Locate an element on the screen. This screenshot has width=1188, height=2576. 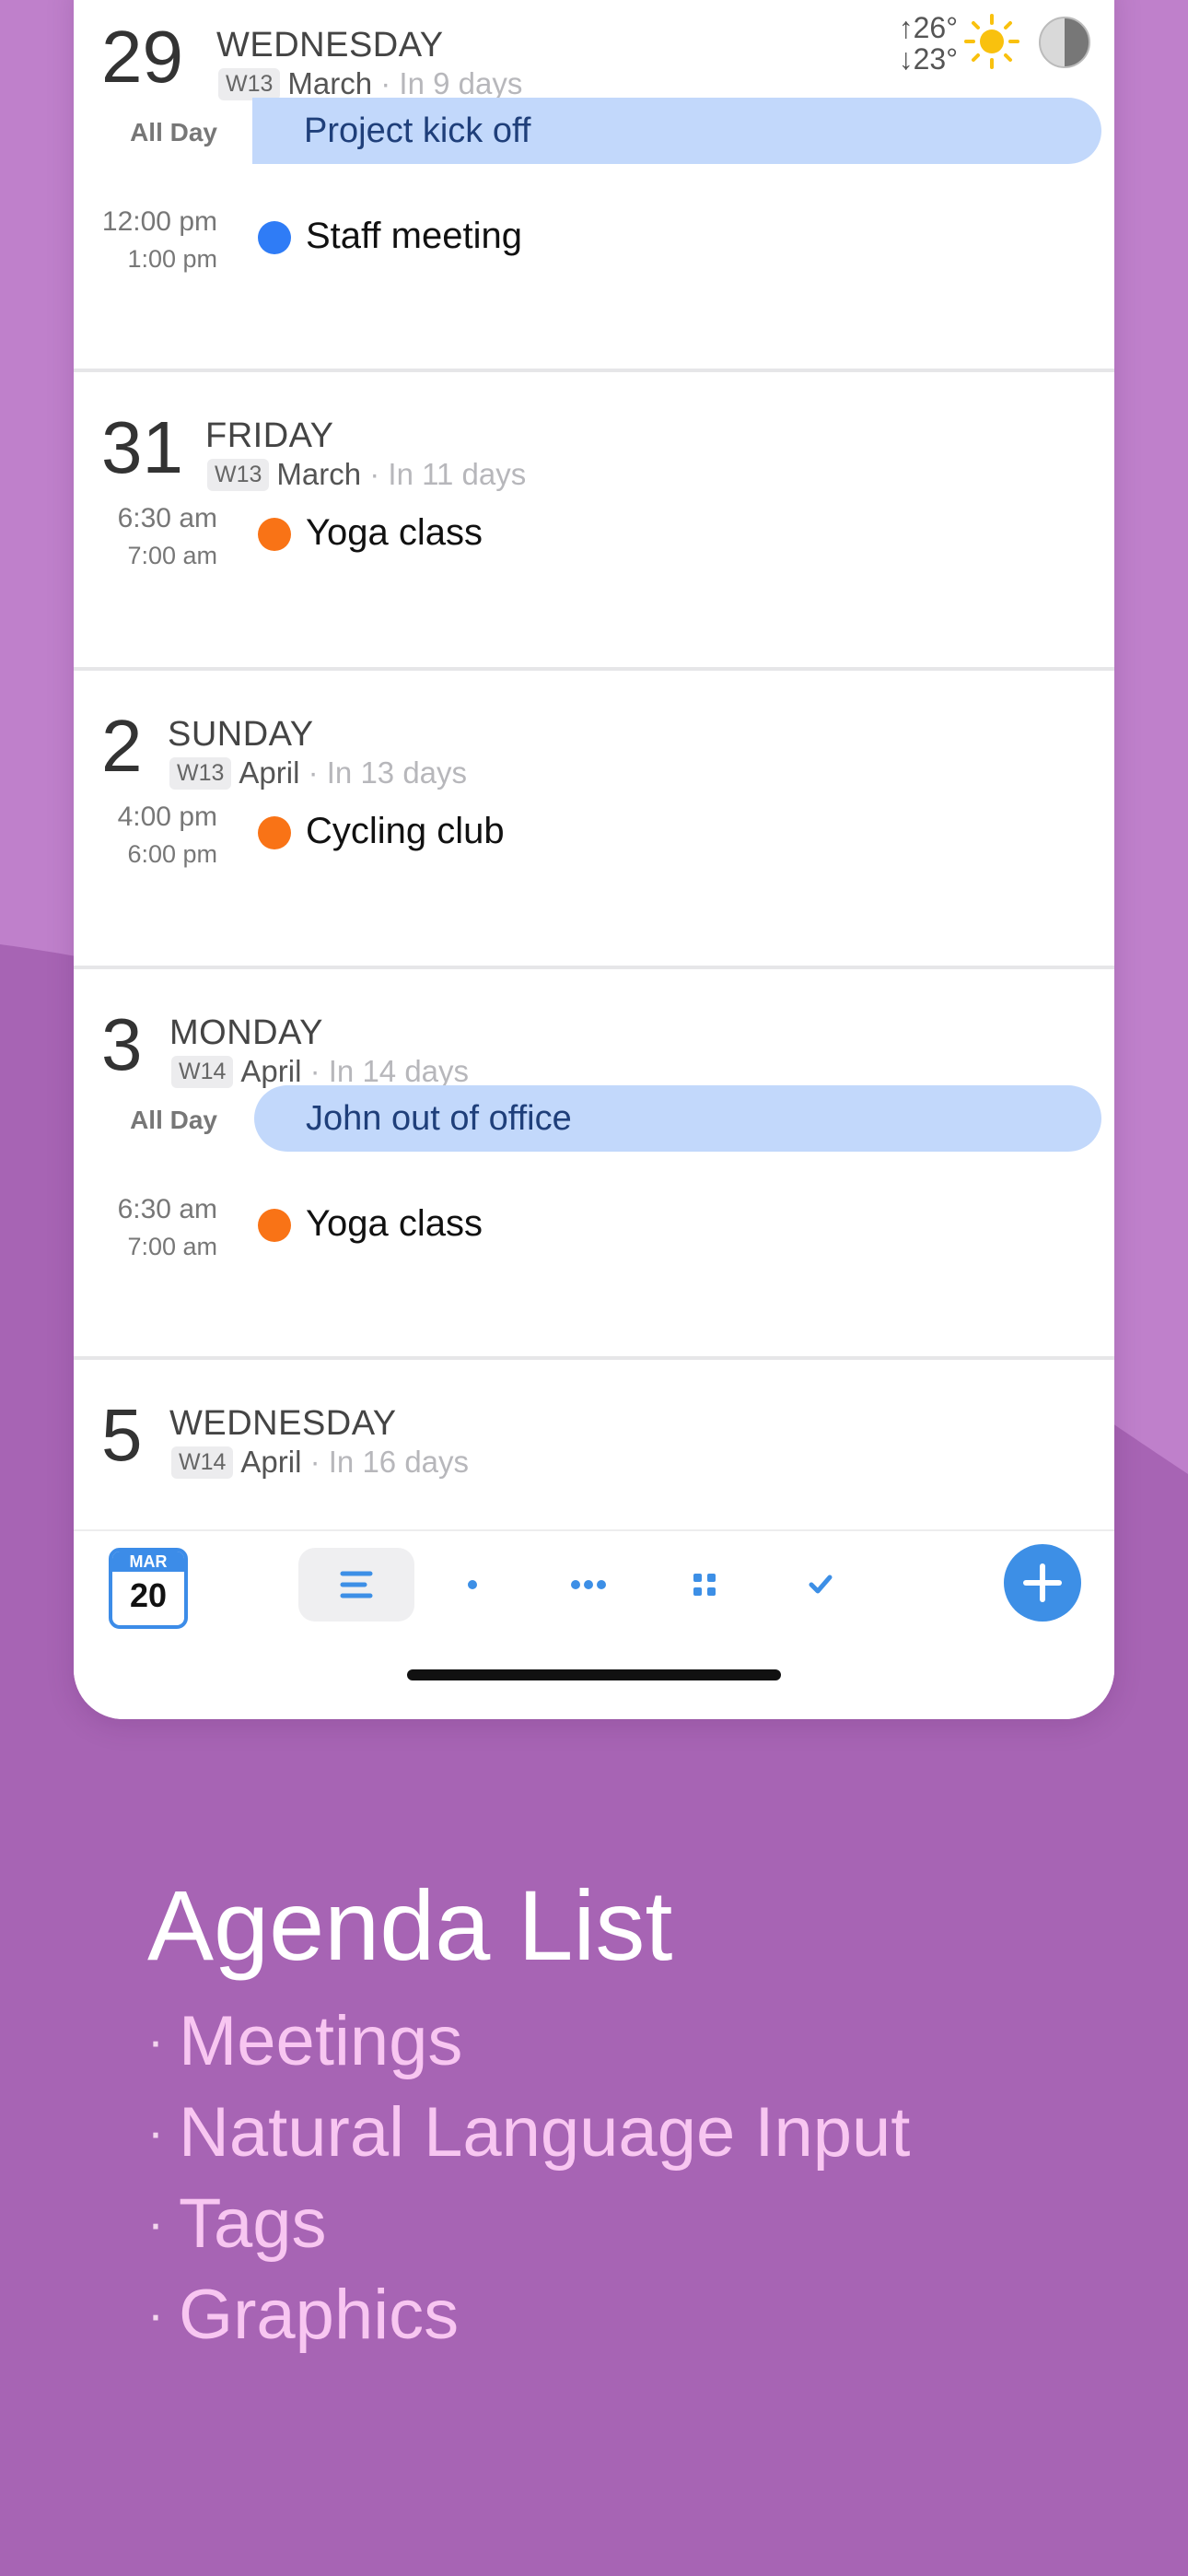
temp-high: ↑26° is located at coordinates (928, 27).